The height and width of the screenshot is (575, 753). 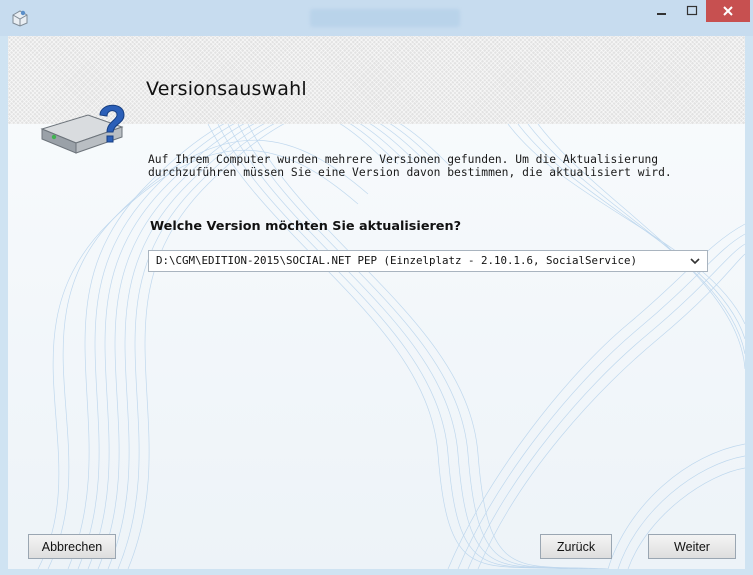 What do you see at coordinates (385, 18) in the screenshot?
I see `window-title-redacted` at bounding box center [385, 18].